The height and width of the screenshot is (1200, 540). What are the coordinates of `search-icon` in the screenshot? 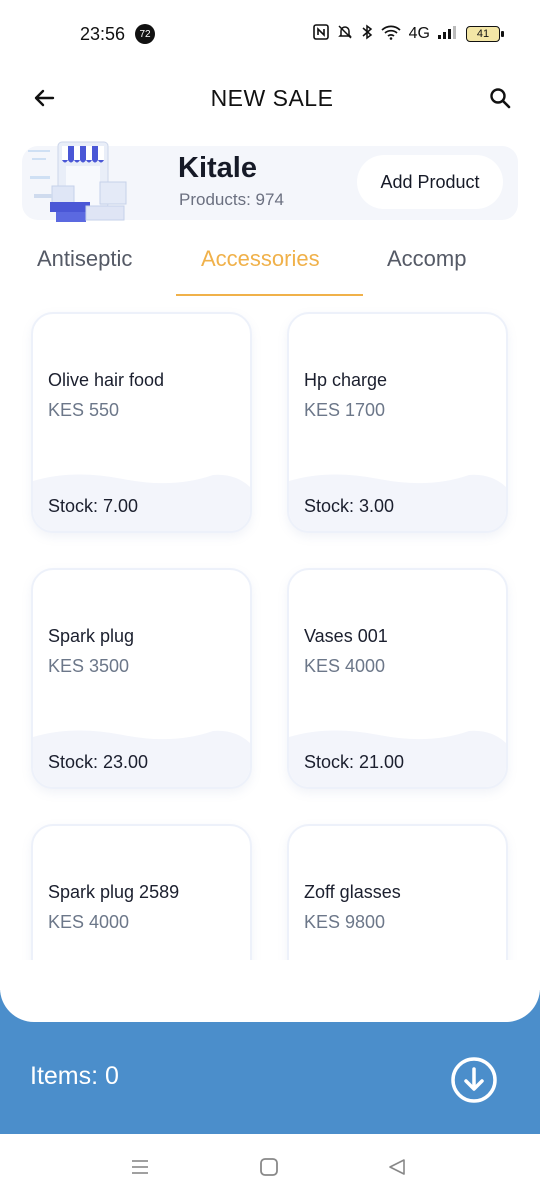 It's located at (500, 98).